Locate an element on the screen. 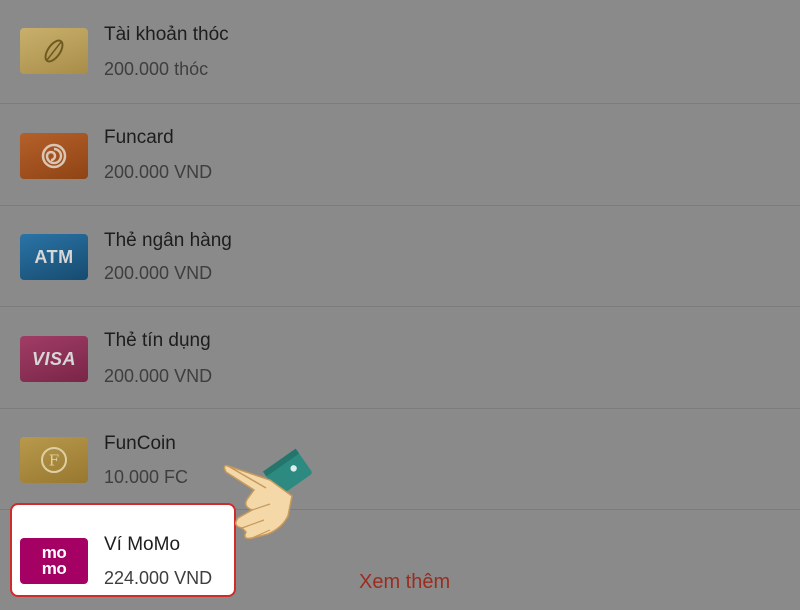 Image resolution: width=800 pixels, height=610 pixels. visa-label: VISA is located at coordinates (53, 358).